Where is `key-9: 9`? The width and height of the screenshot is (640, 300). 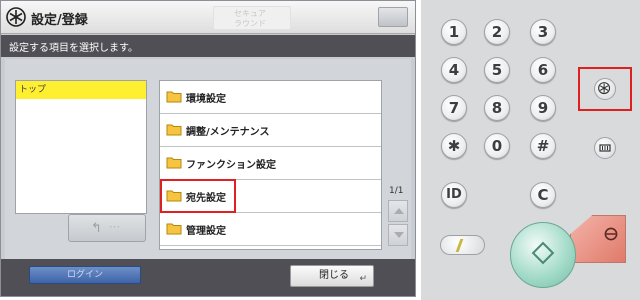
key-9: 9 is located at coordinates (543, 108).